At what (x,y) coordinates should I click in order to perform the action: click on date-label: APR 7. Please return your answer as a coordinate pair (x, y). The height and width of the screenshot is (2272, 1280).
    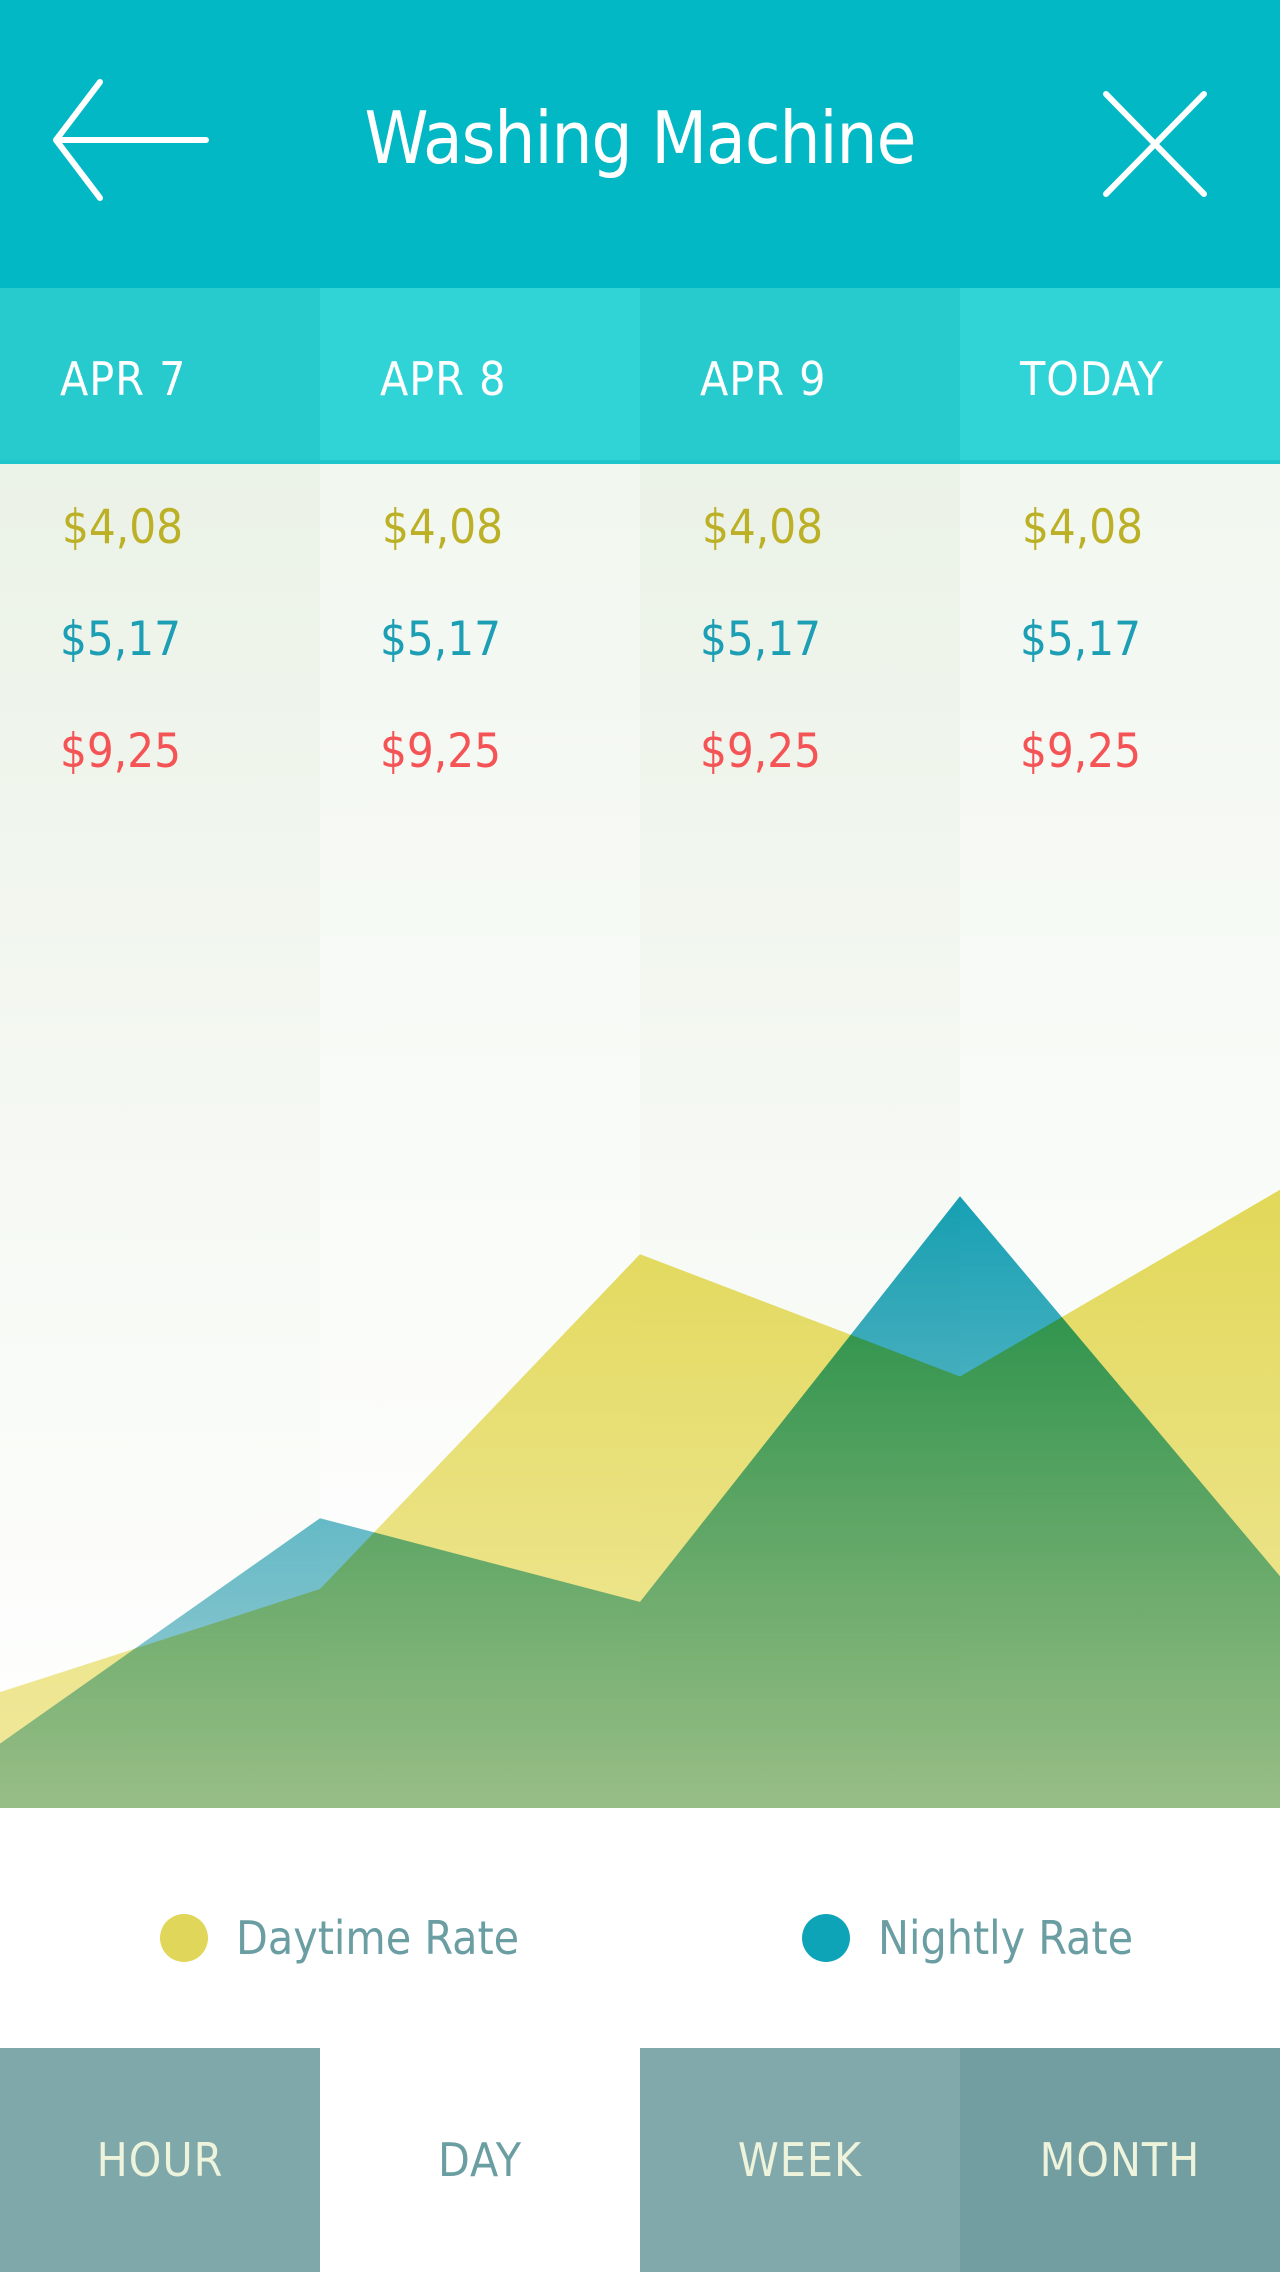
    Looking at the image, I should click on (123, 379).